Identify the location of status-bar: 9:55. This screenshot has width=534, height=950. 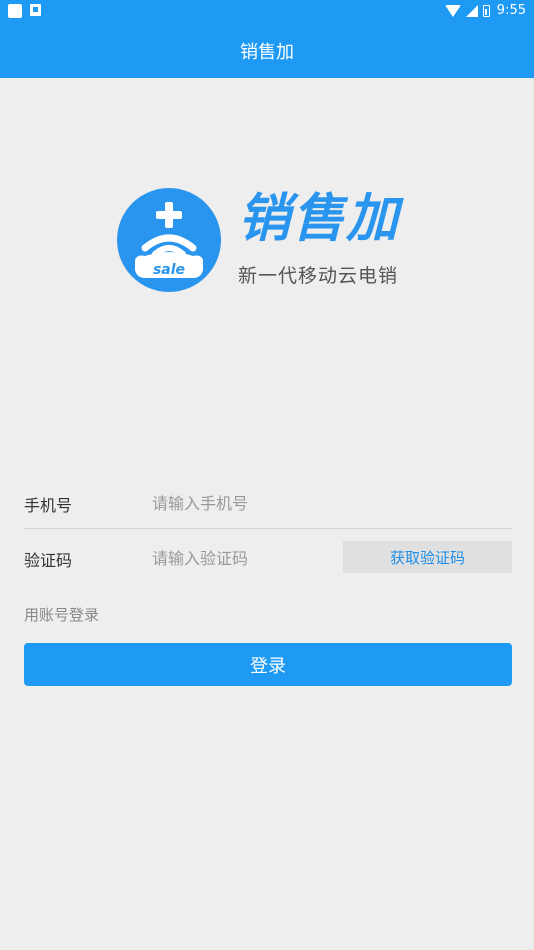
(267, 12).